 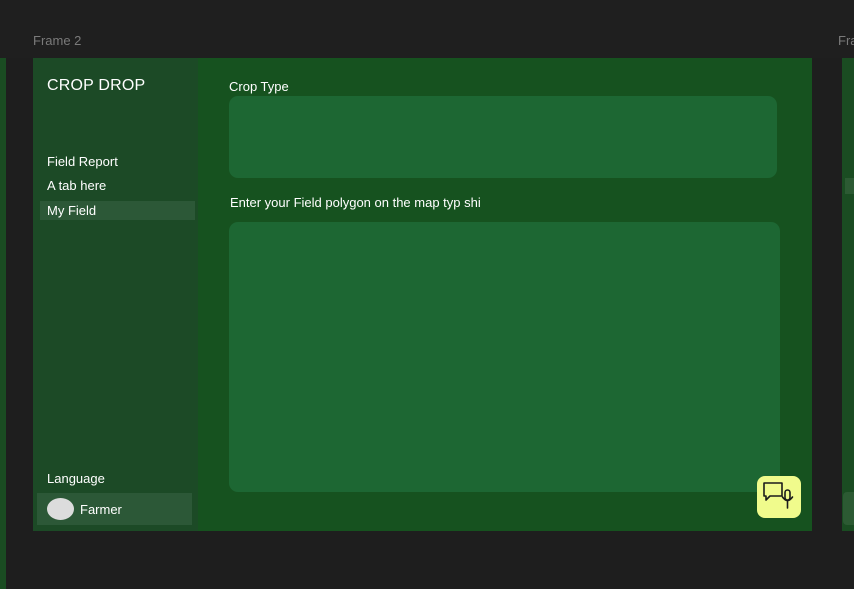 What do you see at coordinates (57, 40) in the screenshot?
I see `frame-label: Frame 2` at bounding box center [57, 40].